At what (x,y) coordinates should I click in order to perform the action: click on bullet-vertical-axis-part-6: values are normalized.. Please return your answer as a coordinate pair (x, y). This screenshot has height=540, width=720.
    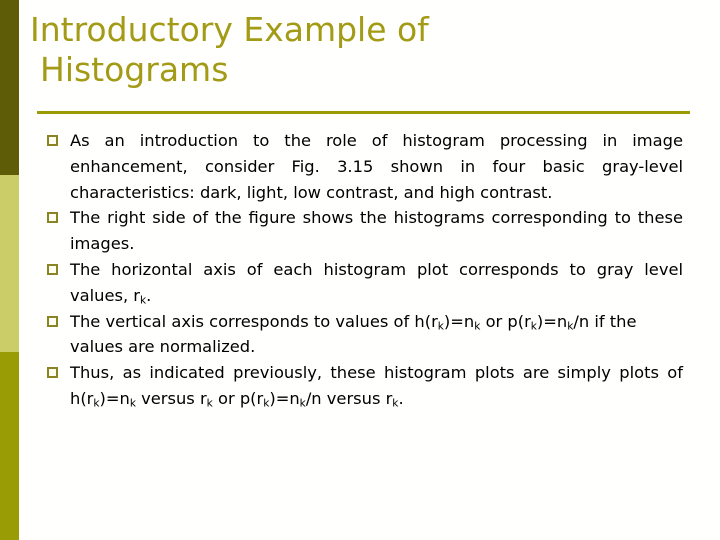
    Looking at the image, I should click on (163, 347).